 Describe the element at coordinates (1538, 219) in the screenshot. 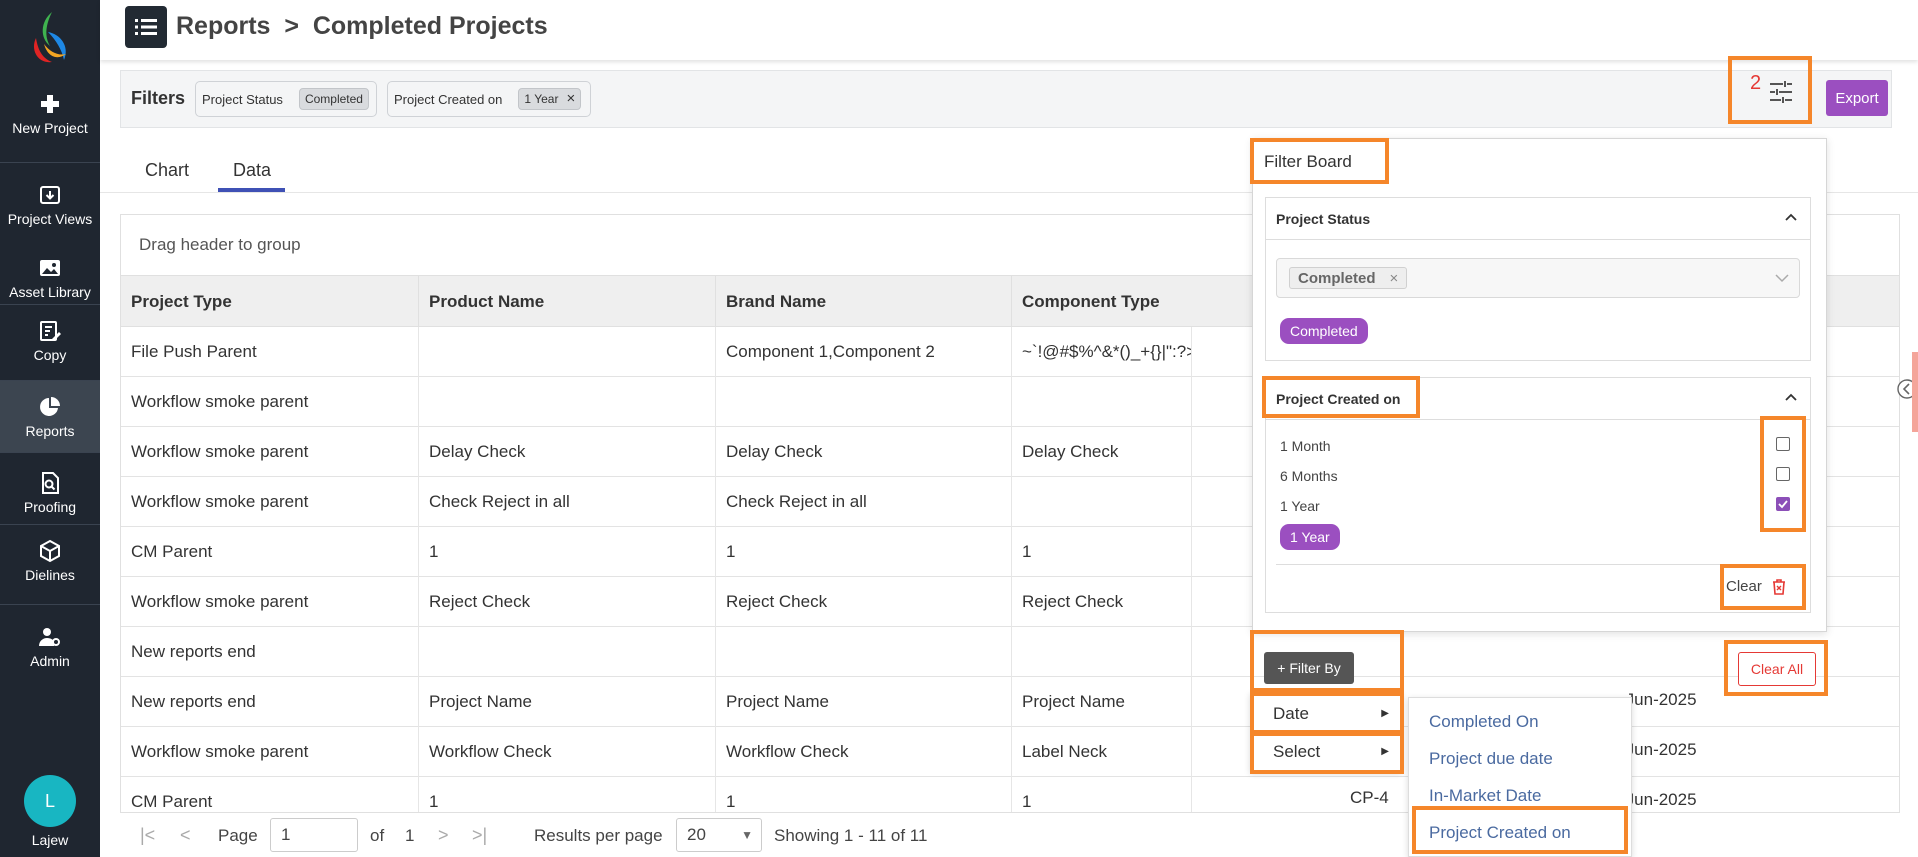

I see `section-header: Project Status` at that location.